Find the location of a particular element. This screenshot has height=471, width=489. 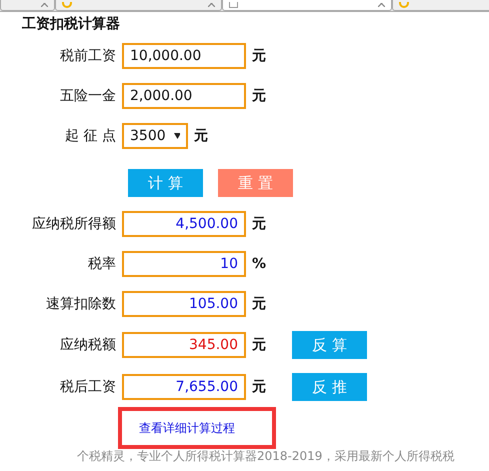

description-text: 个税精灵，专业个人所得税计算器2018-2019，采用最新个人所得税税 is located at coordinates (266, 456).